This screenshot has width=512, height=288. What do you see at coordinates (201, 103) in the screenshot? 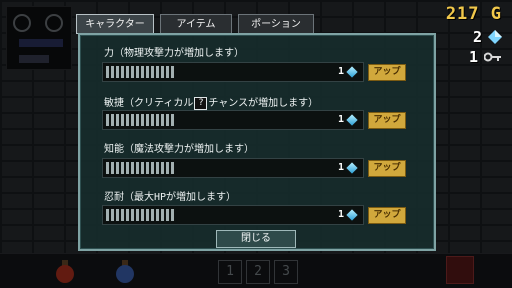
I see `help-icon: ?` at bounding box center [201, 103].